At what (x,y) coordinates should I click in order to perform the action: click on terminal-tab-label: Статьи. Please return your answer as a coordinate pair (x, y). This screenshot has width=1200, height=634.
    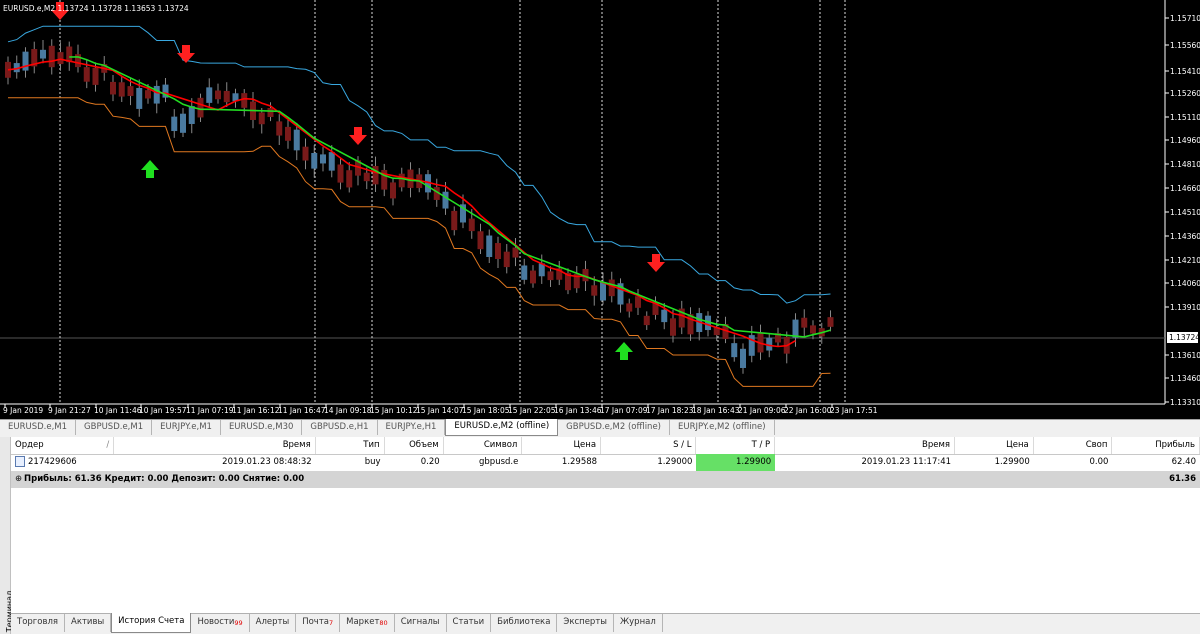
    Looking at the image, I should click on (468, 622).